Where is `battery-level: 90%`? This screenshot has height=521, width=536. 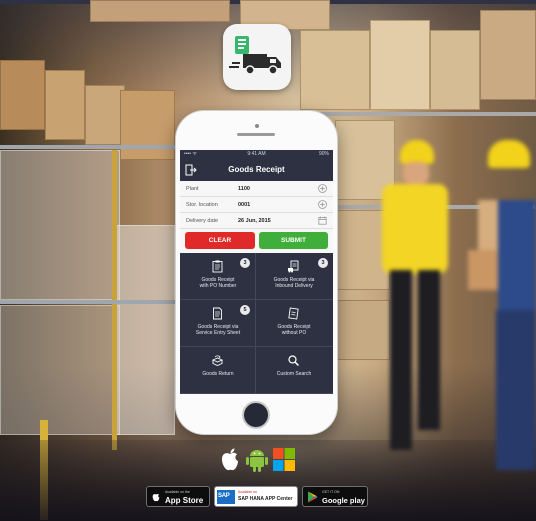
battery-level: 90% is located at coordinates (323, 154).